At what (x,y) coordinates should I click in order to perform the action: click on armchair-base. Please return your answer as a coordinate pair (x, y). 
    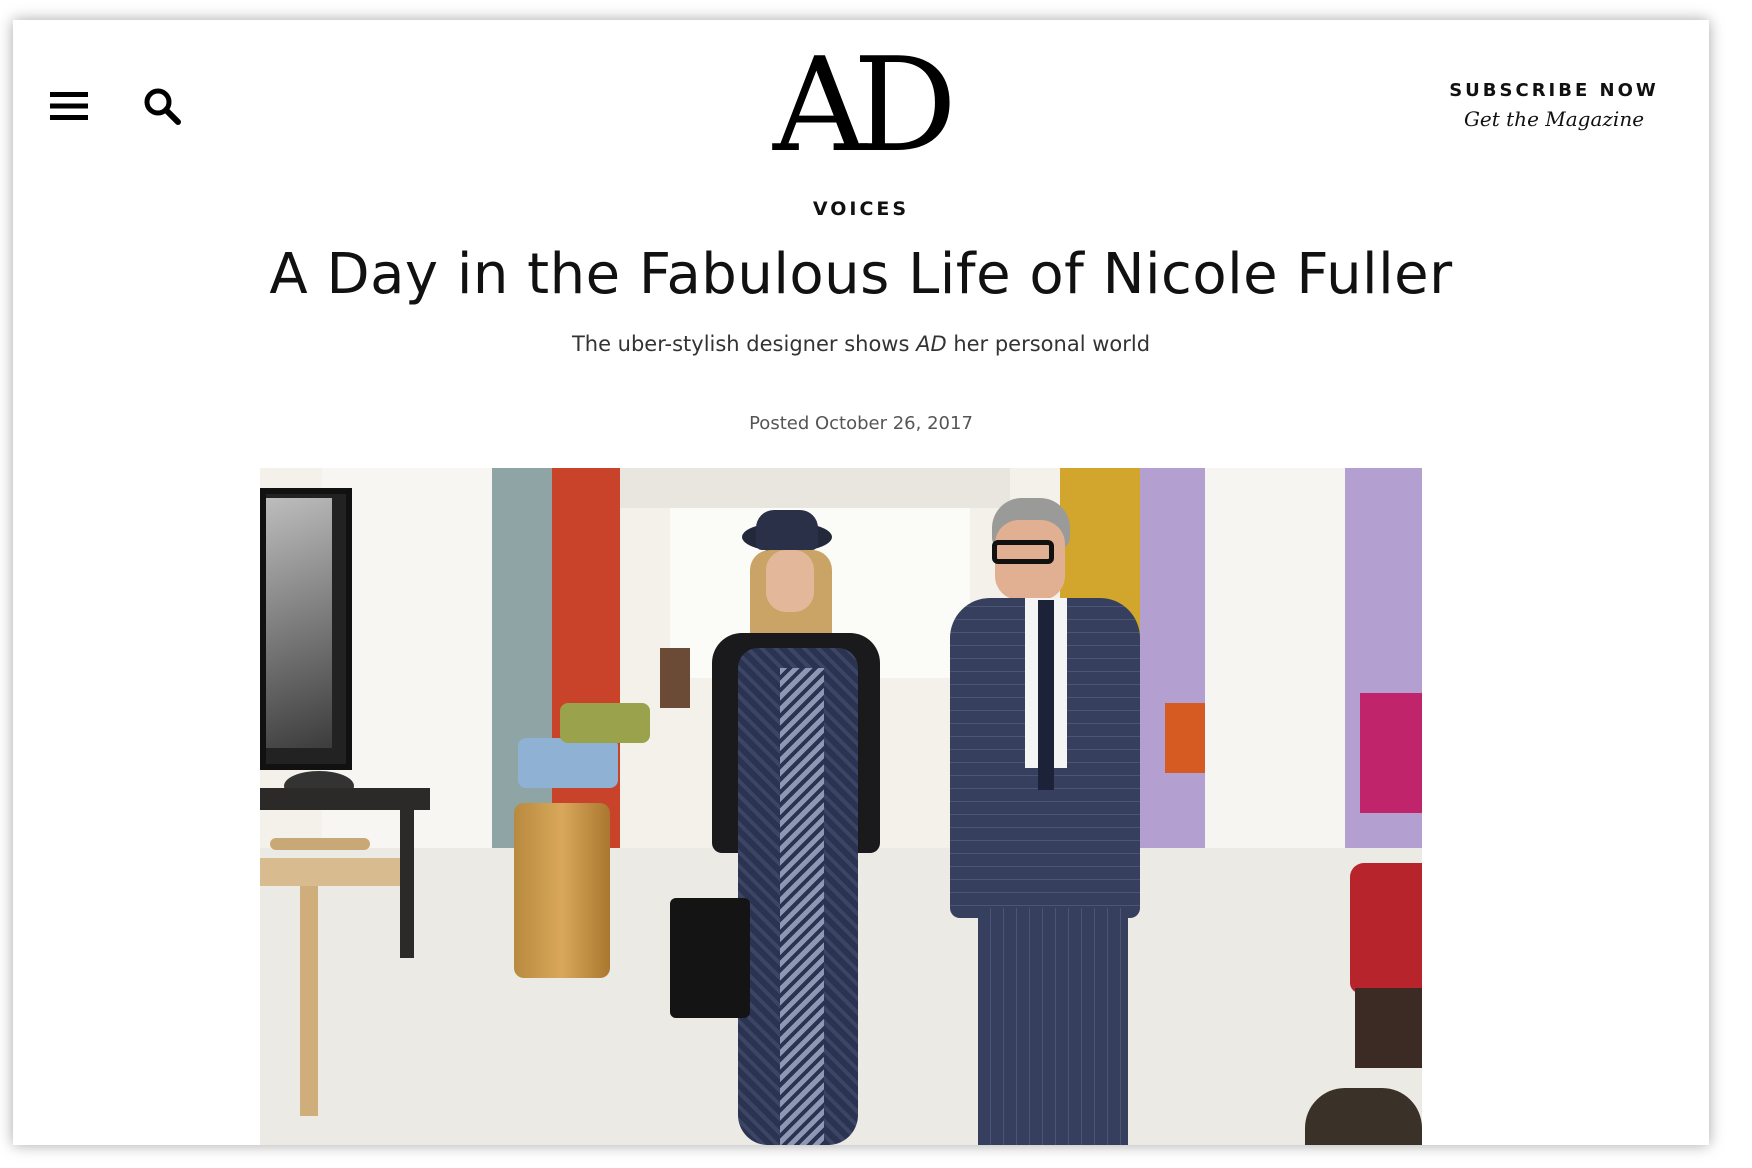
    Looking at the image, I should click on (1388, 1028).